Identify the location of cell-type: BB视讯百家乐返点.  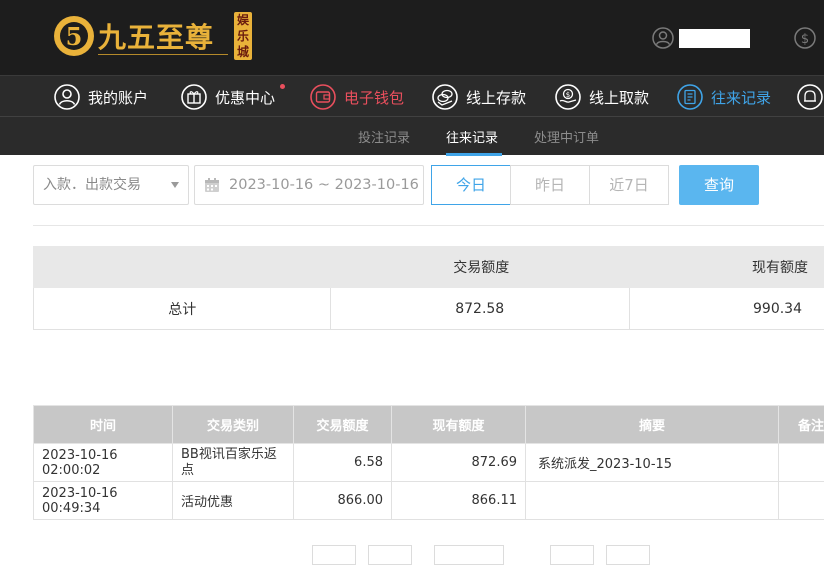
(233, 463).